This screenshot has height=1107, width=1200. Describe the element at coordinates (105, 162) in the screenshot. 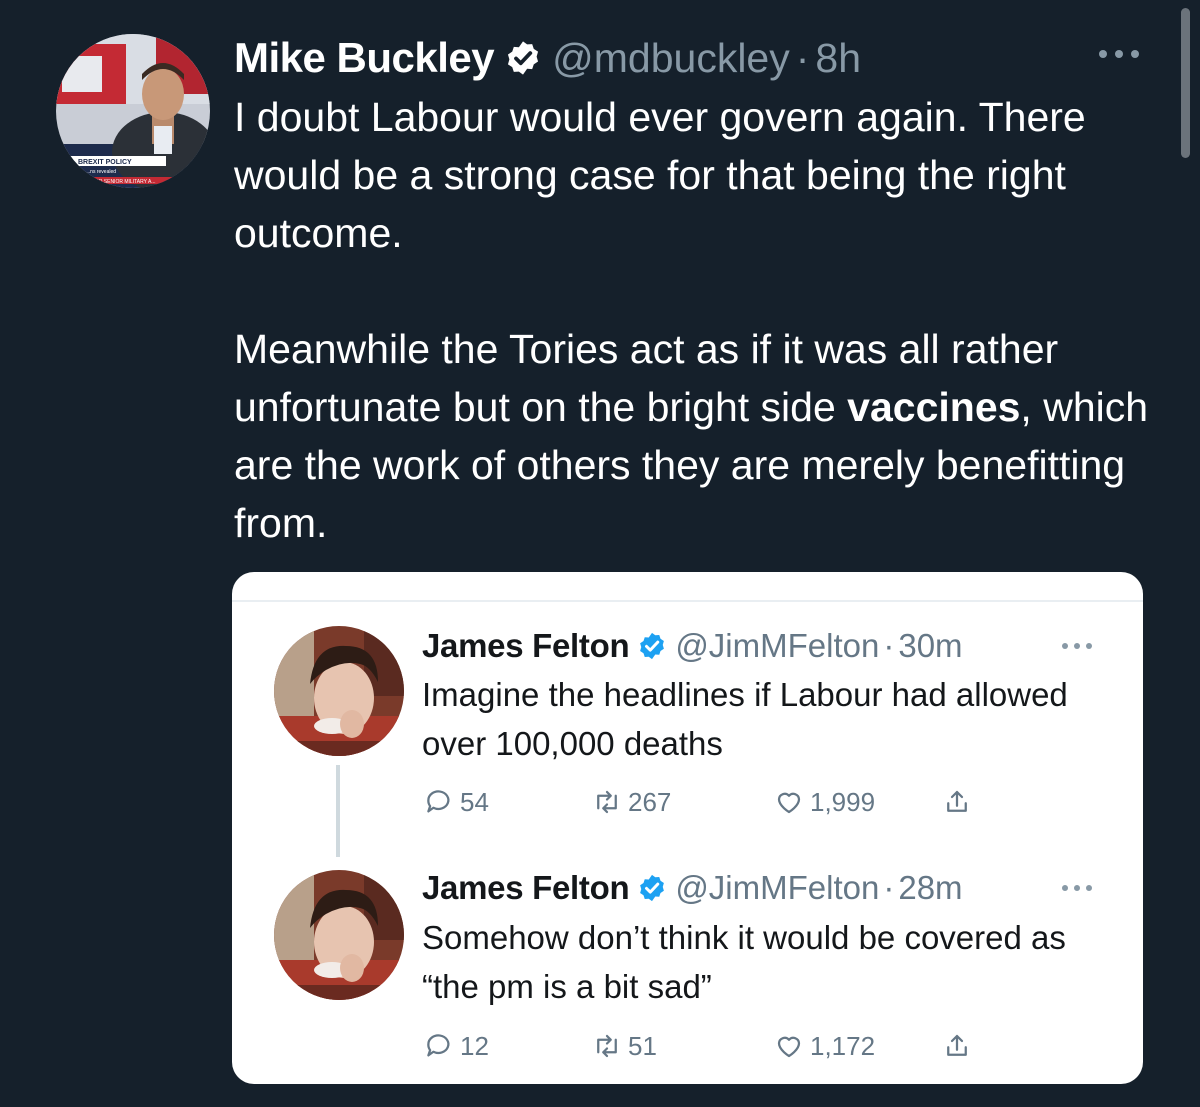

I see `avatar-caption-line1: BREXIT POLICY` at that location.